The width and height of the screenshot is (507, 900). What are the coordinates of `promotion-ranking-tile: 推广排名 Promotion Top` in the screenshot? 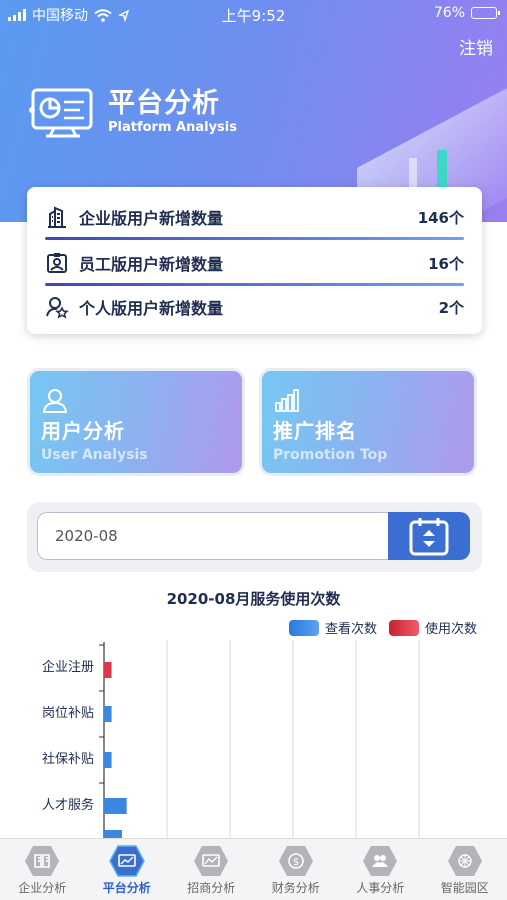 It's located at (368, 422).